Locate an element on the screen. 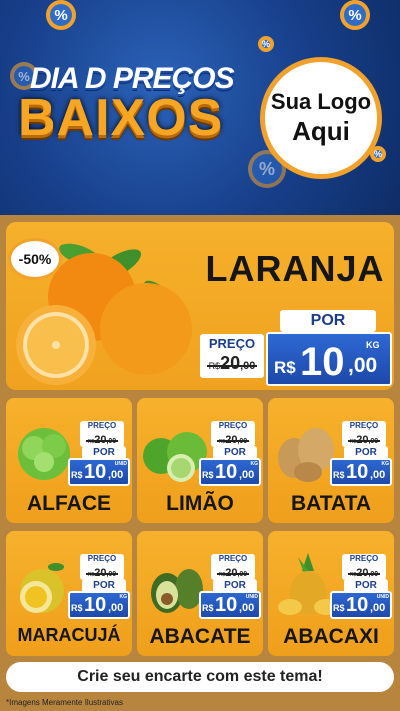  product-card: PREÇO R$20,00 POR R$ 10,00 KG LIMÃO is located at coordinates (200, 460).